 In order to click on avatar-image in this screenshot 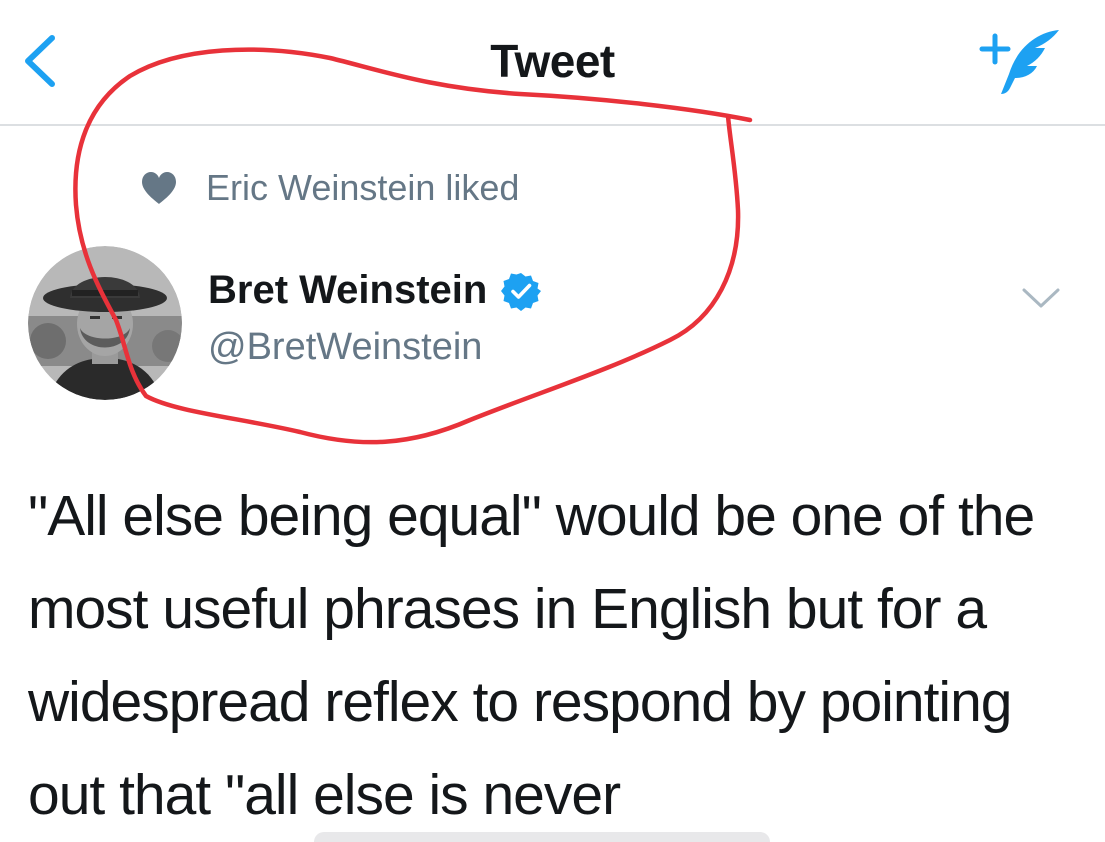, I will do `click(105, 323)`.